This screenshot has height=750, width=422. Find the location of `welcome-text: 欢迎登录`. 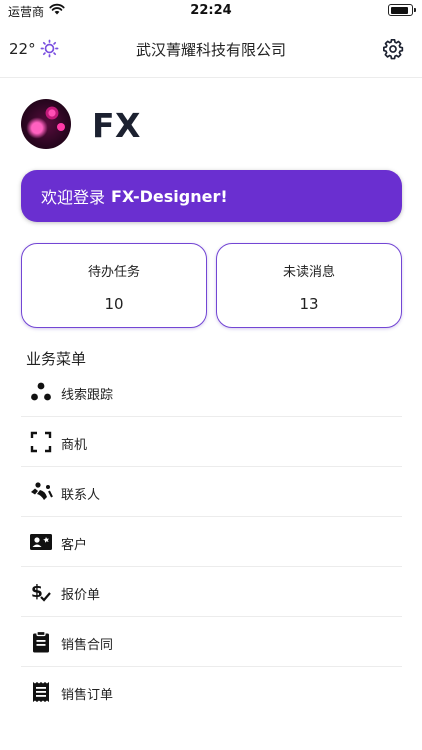

welcome-text: 欢迎登录 is located at coordinates (73, 197).